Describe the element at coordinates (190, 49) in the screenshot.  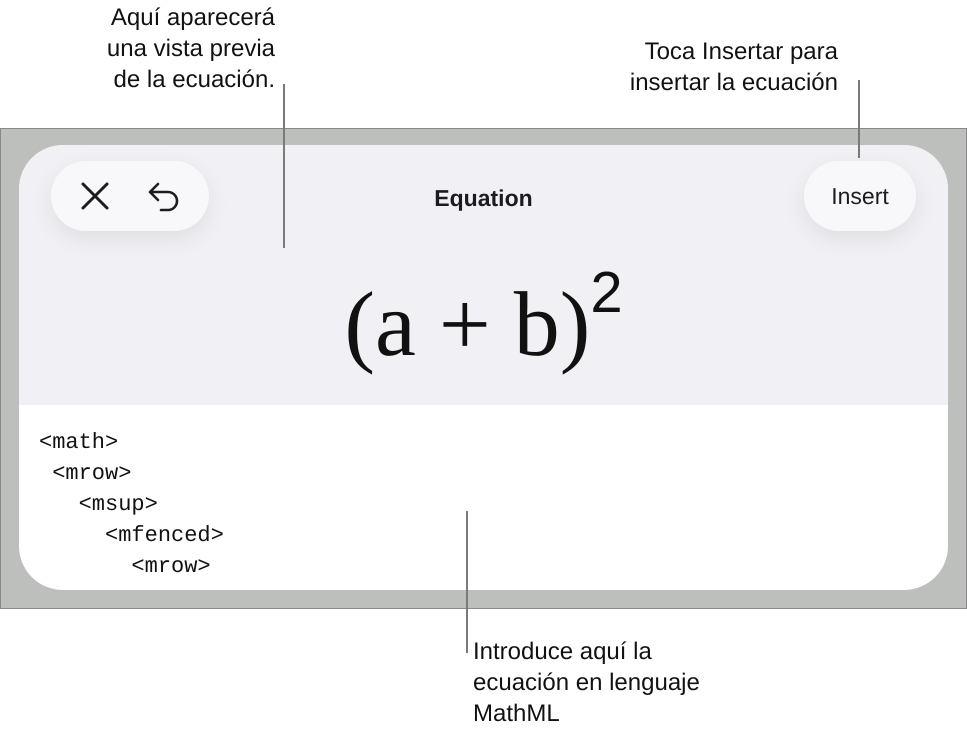
I see `callout-text: Aquí aparecerá una vista previa de la ecuación.` at that location.